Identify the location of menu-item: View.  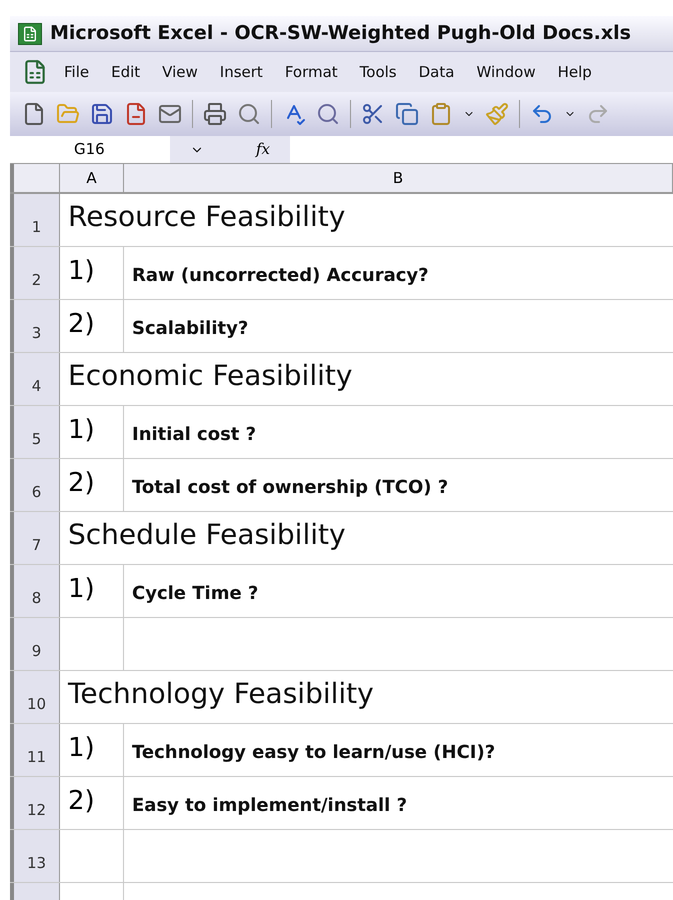
(180, 72).